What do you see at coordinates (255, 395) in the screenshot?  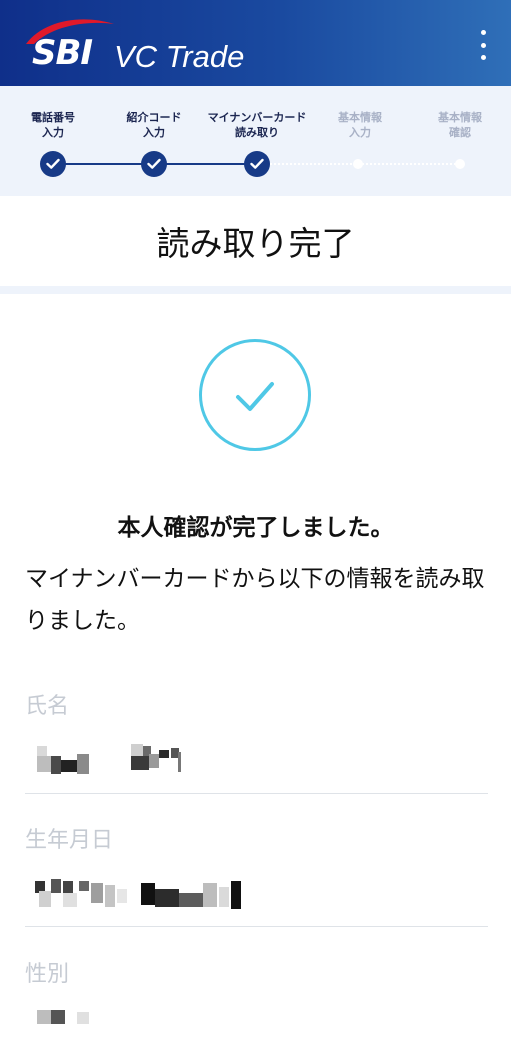 I see `check-circle-icon` at bounding box center [255, 395].